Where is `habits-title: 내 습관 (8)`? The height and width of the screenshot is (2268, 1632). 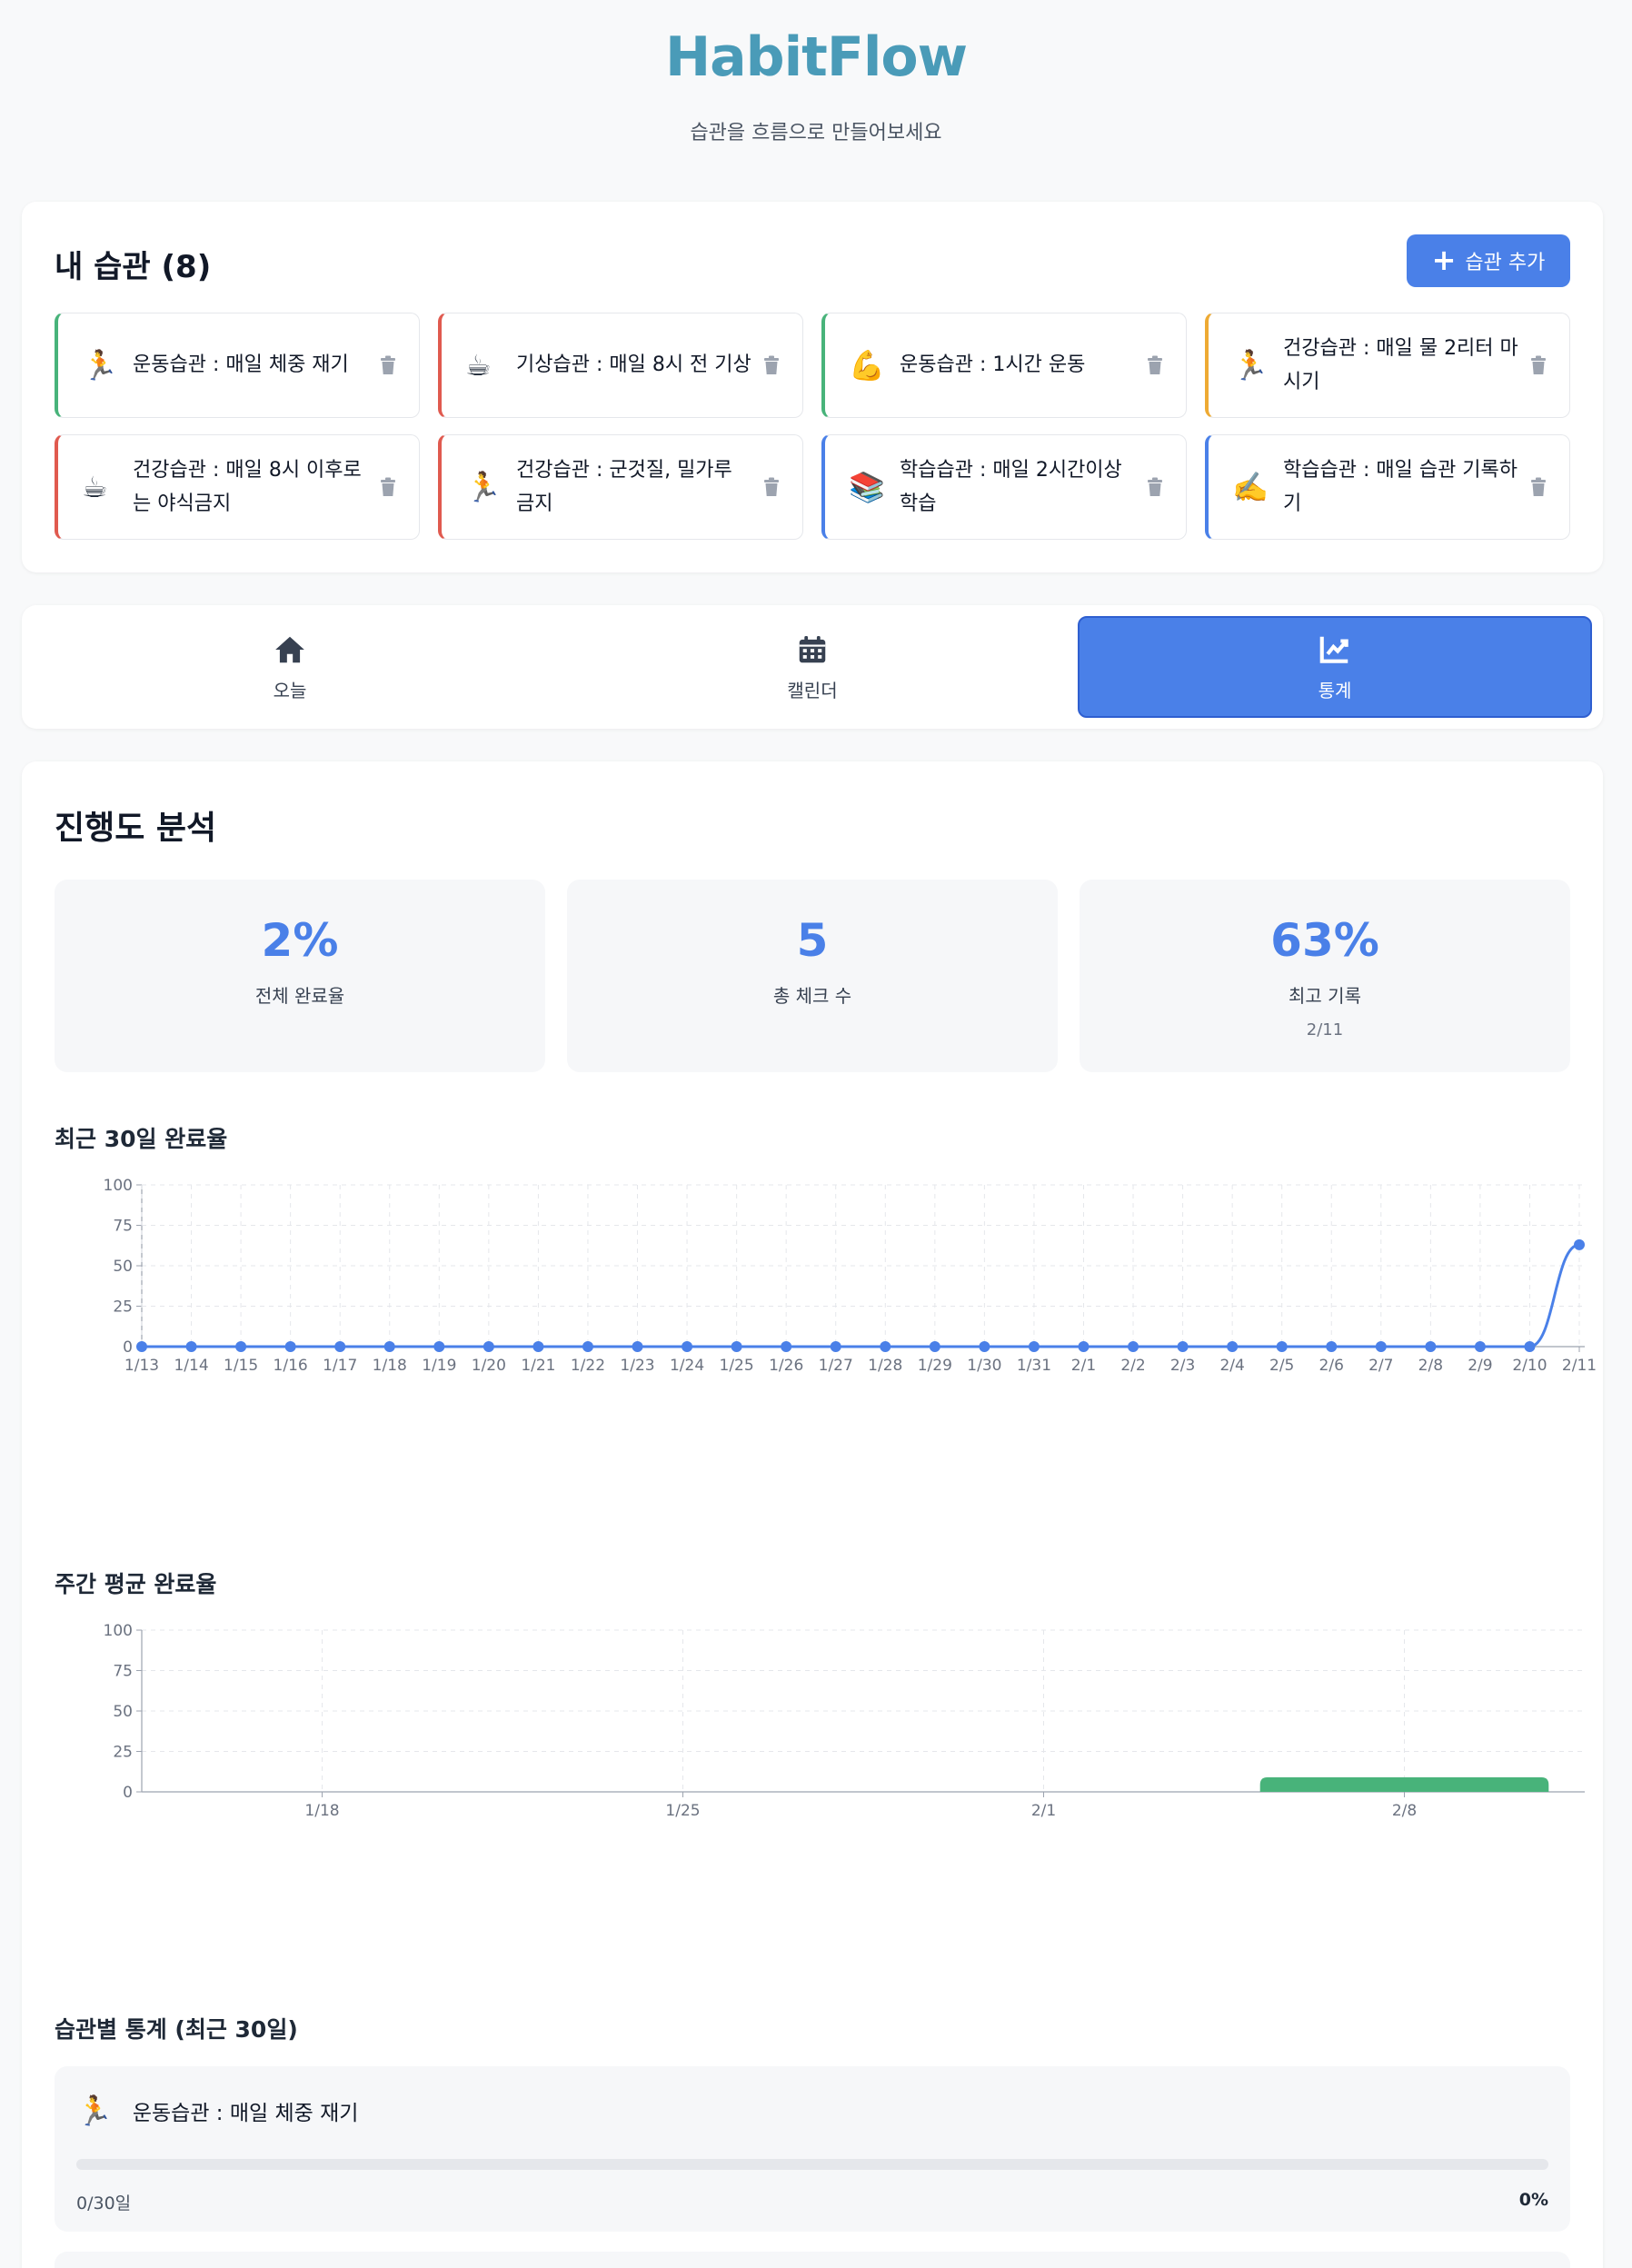
habits-title: 내 습관 (8) is located at coordinates (133, 267).